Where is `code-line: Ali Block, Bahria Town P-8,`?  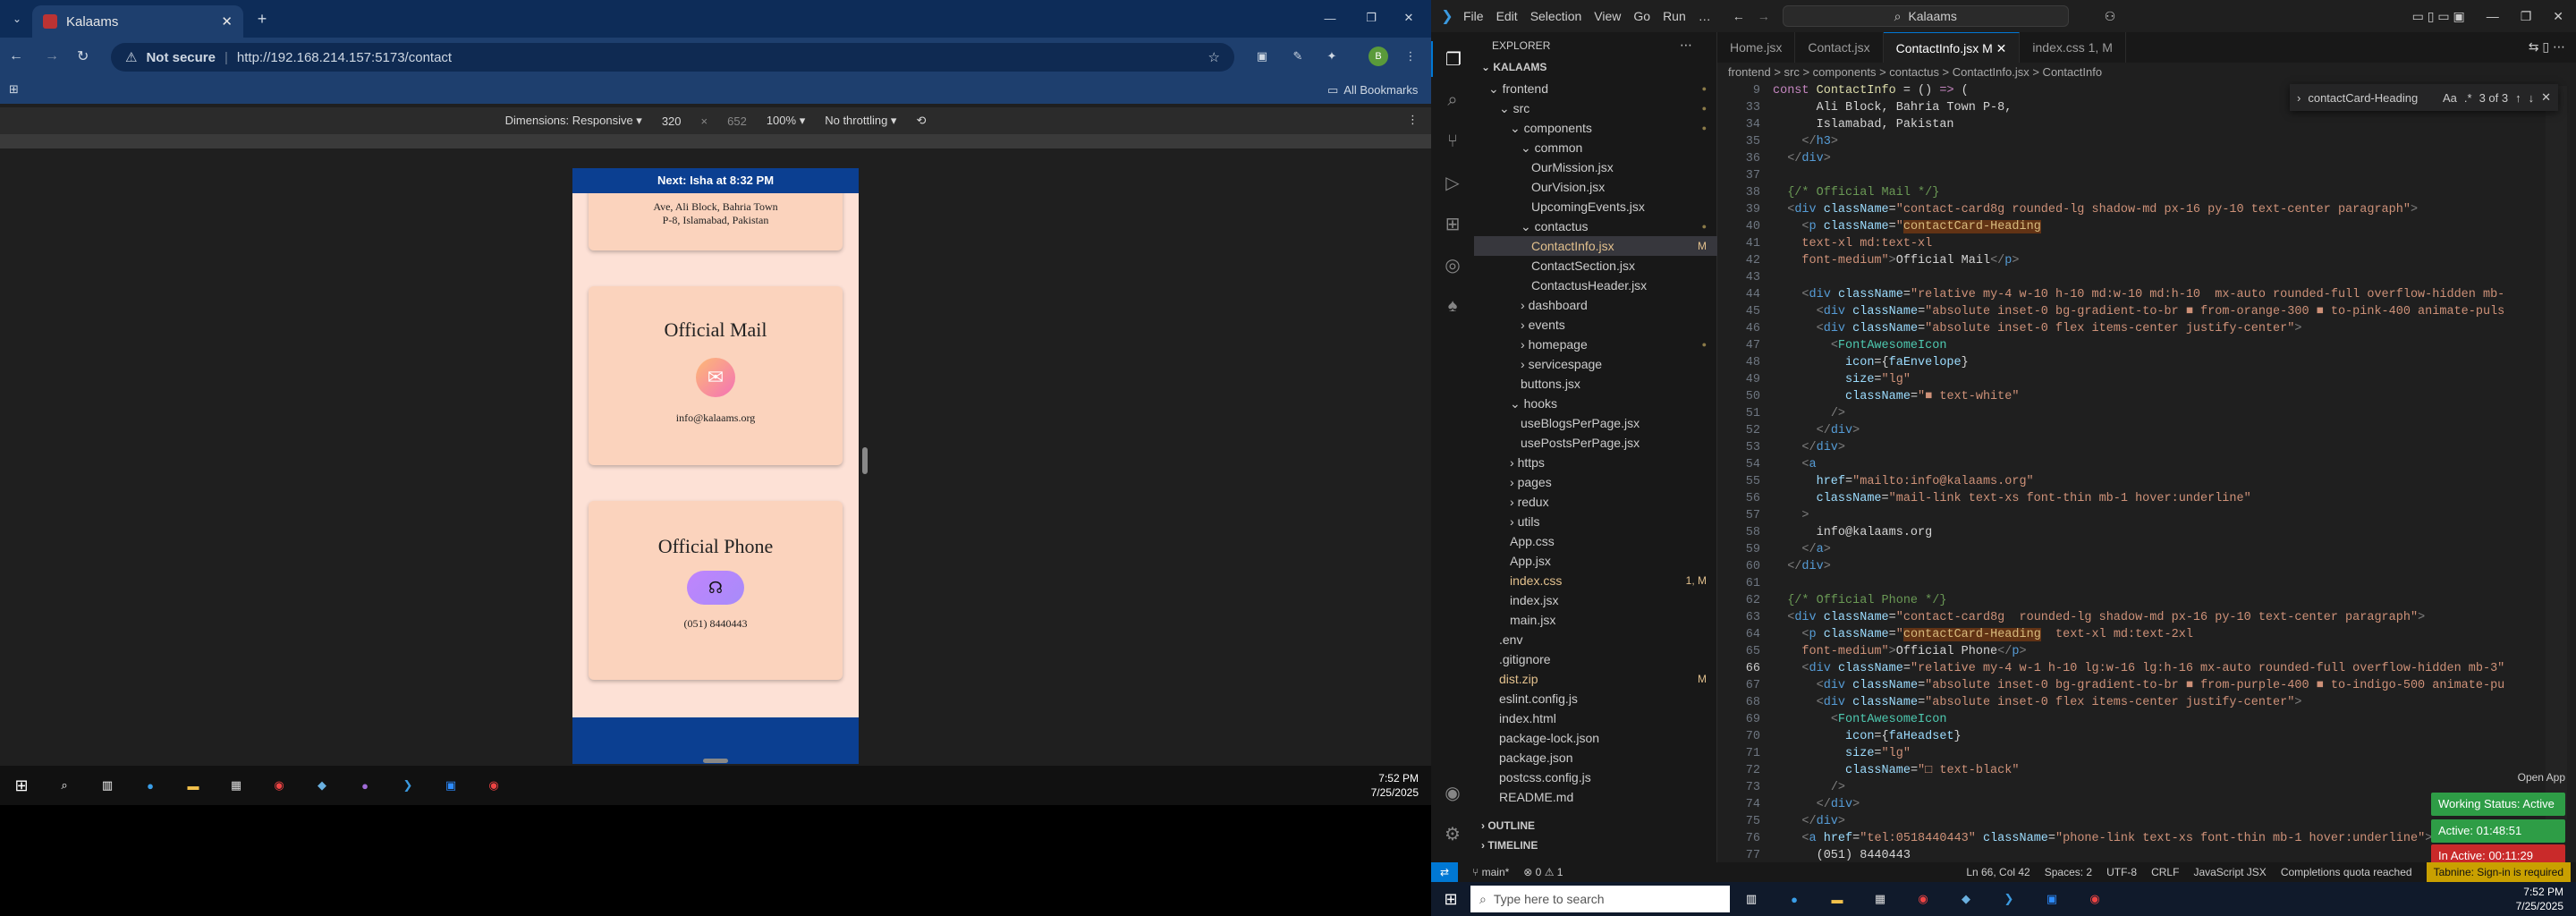 code-line: Ali Block, Bahria Town P-8, is located at coordinates (1892, 107).